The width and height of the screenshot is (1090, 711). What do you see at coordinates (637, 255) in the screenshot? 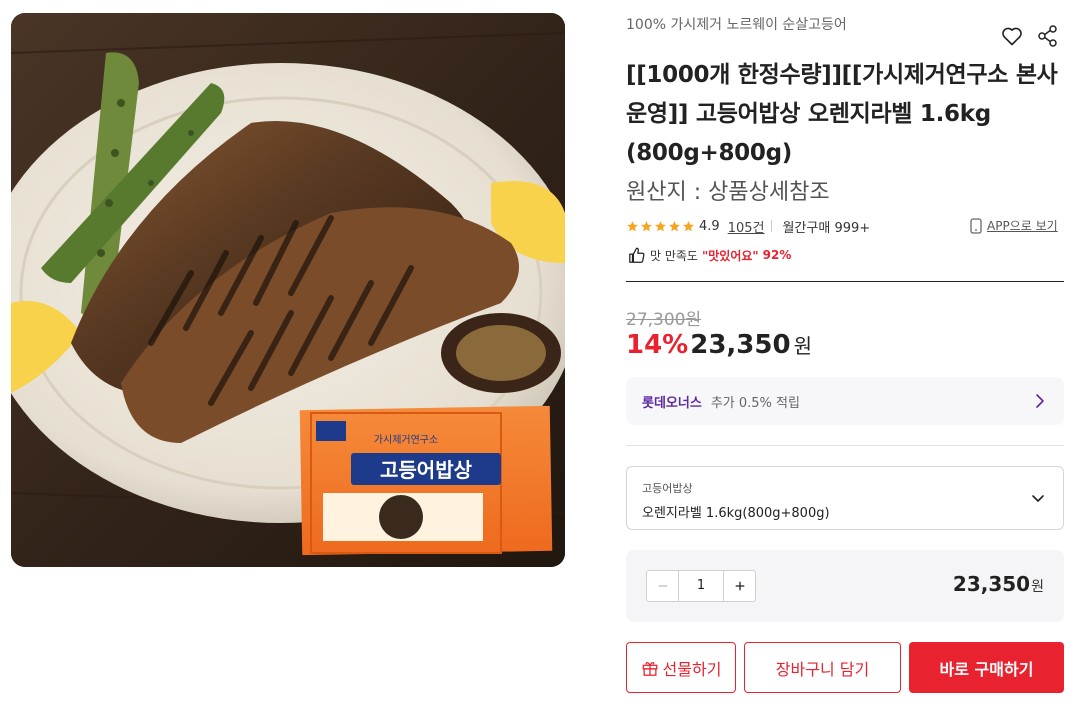
I see `thumbs-up-icon` at bounding box center [637, 255].